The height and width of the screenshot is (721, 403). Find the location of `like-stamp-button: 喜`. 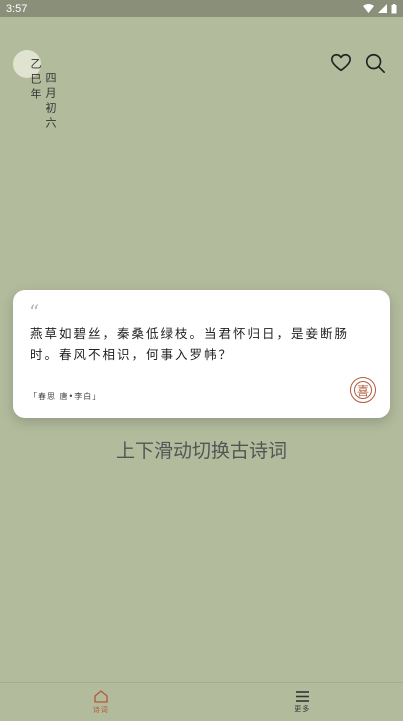

like-stamp-button: 喜 is located at coordinates (363, 390).